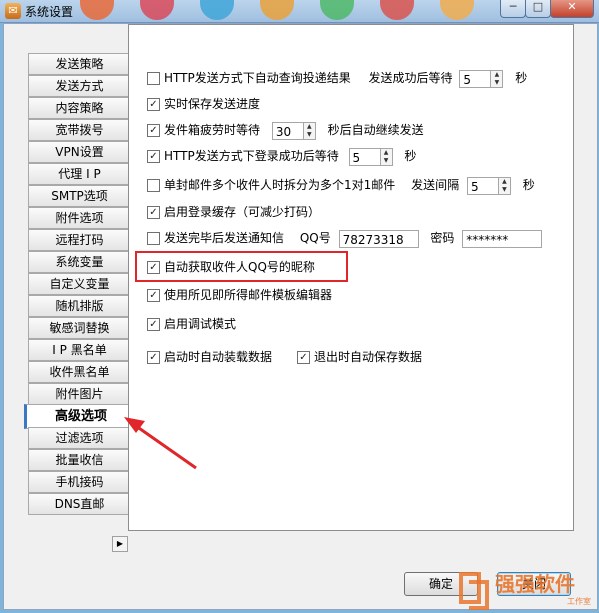  I want to click on http-query-wait-label: 发送成功后等待, so click(410, 78).